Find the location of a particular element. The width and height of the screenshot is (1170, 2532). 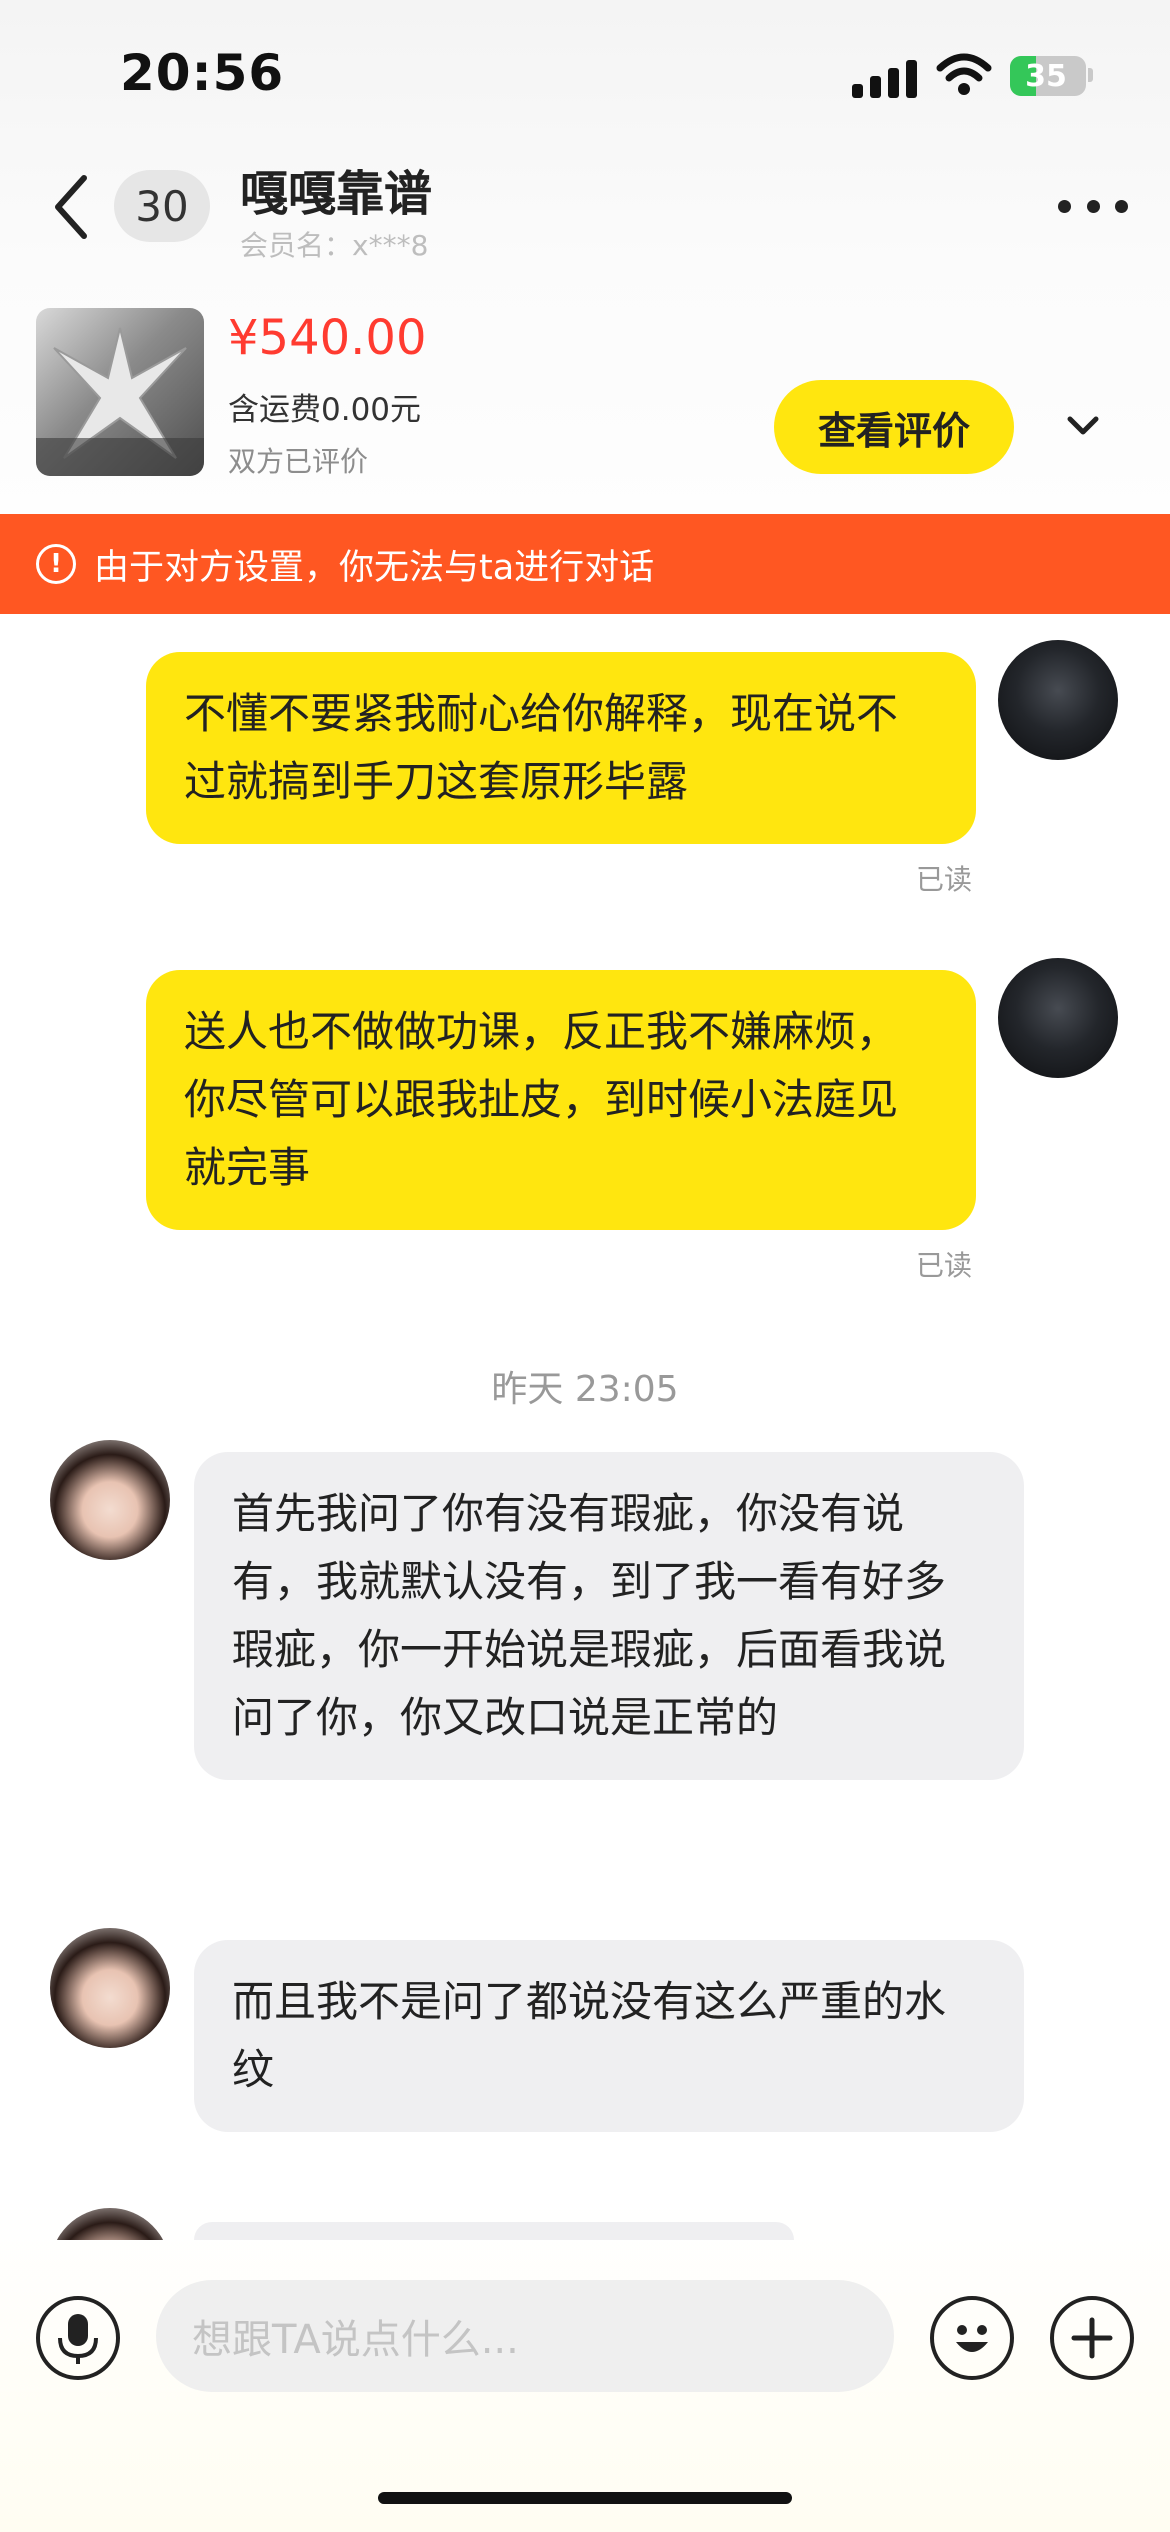

battery-icon: 35 is located at coordinates (1048, 76).